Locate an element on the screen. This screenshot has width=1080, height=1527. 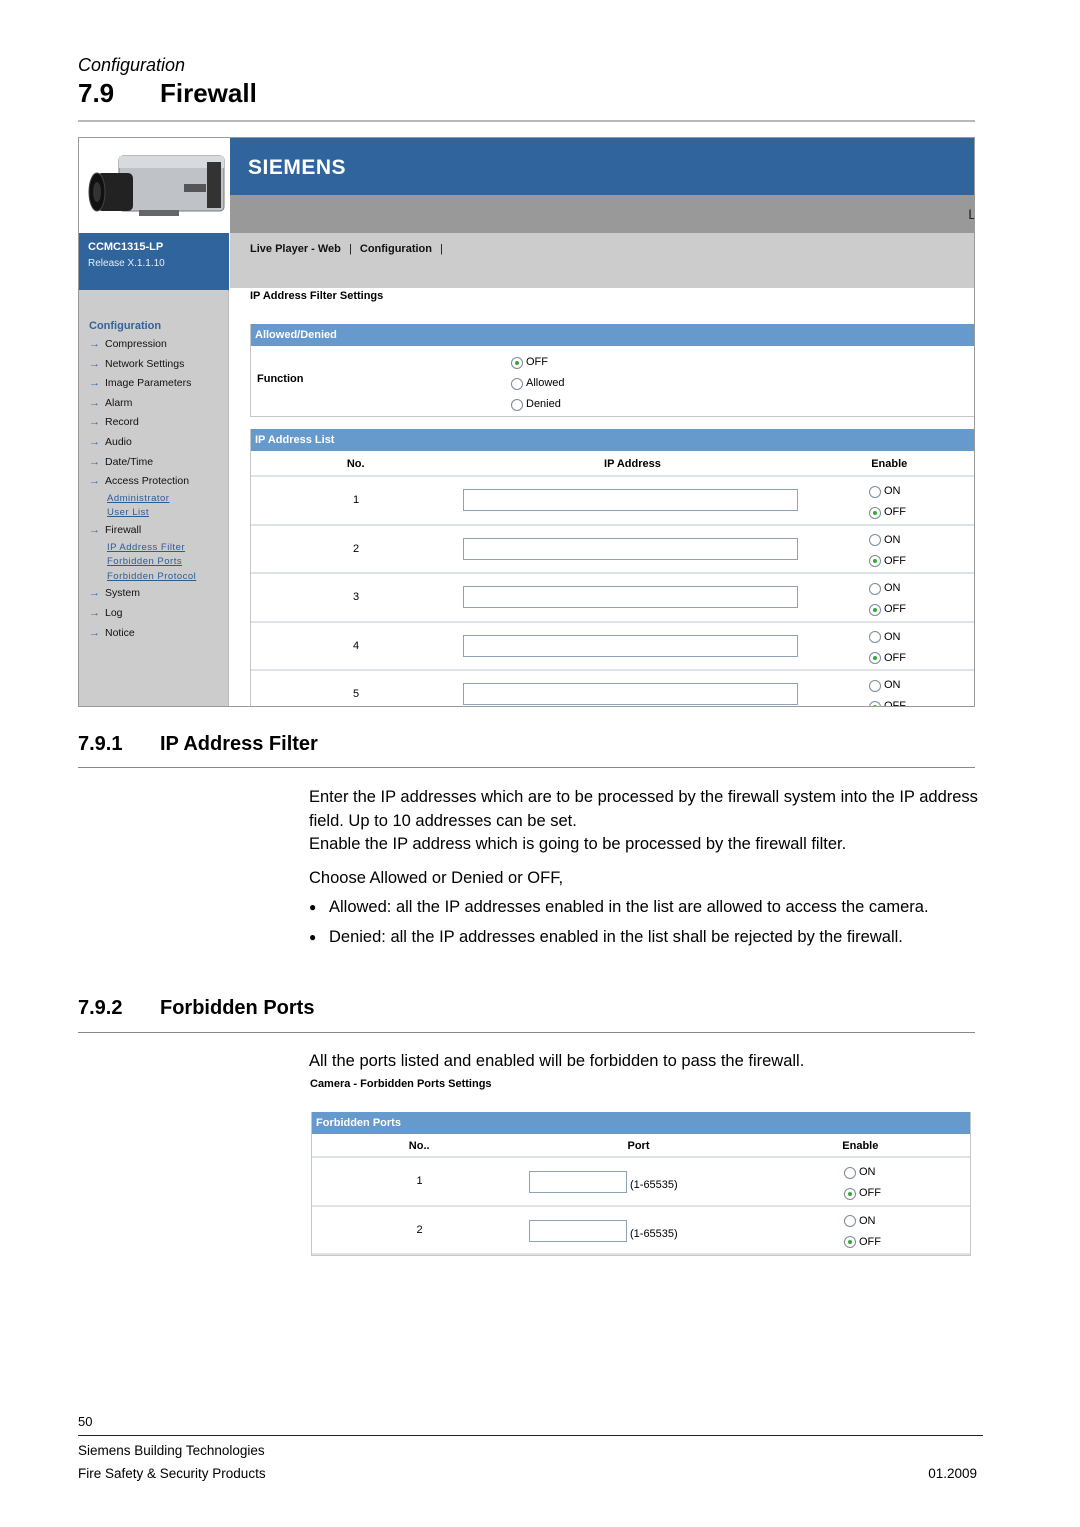
nav-item-firewall: → Firewall is located at coordinates (142, 531).